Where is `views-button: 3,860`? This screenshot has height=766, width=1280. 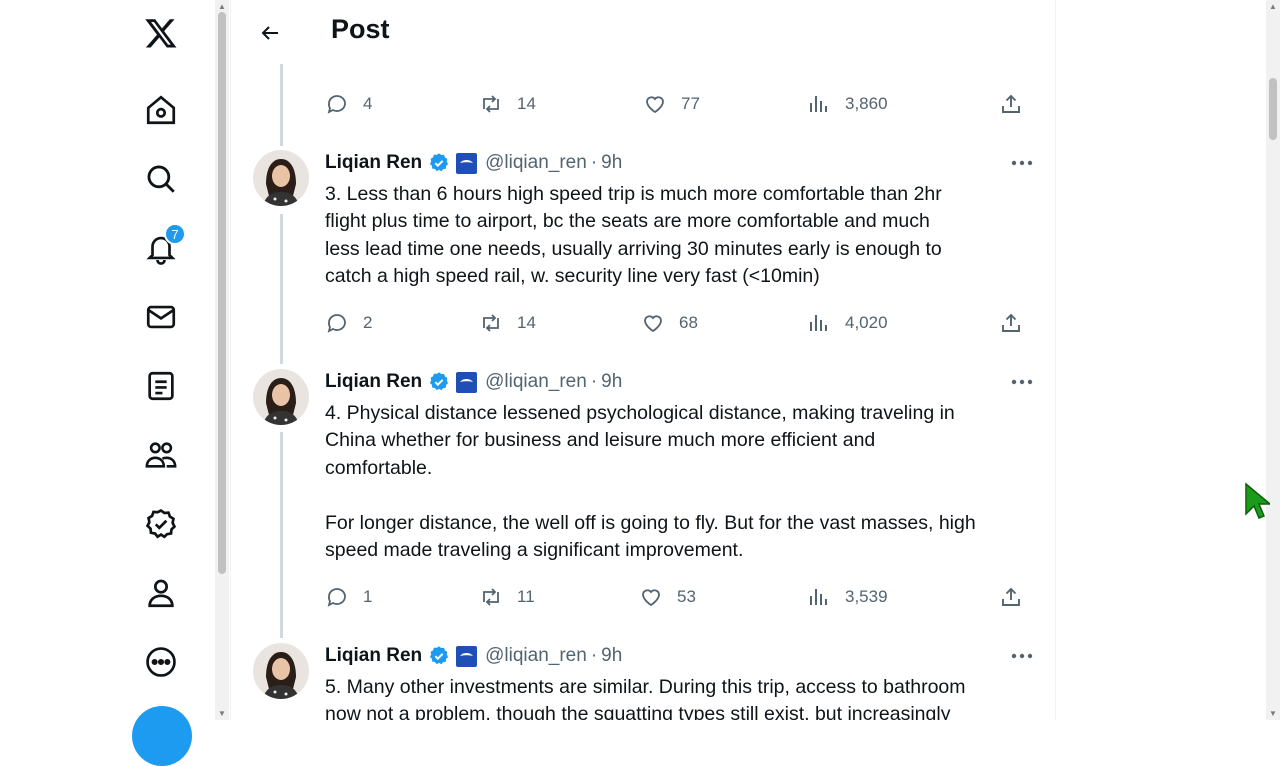 views-button: 3,860 is located at coordinates (847, 104).